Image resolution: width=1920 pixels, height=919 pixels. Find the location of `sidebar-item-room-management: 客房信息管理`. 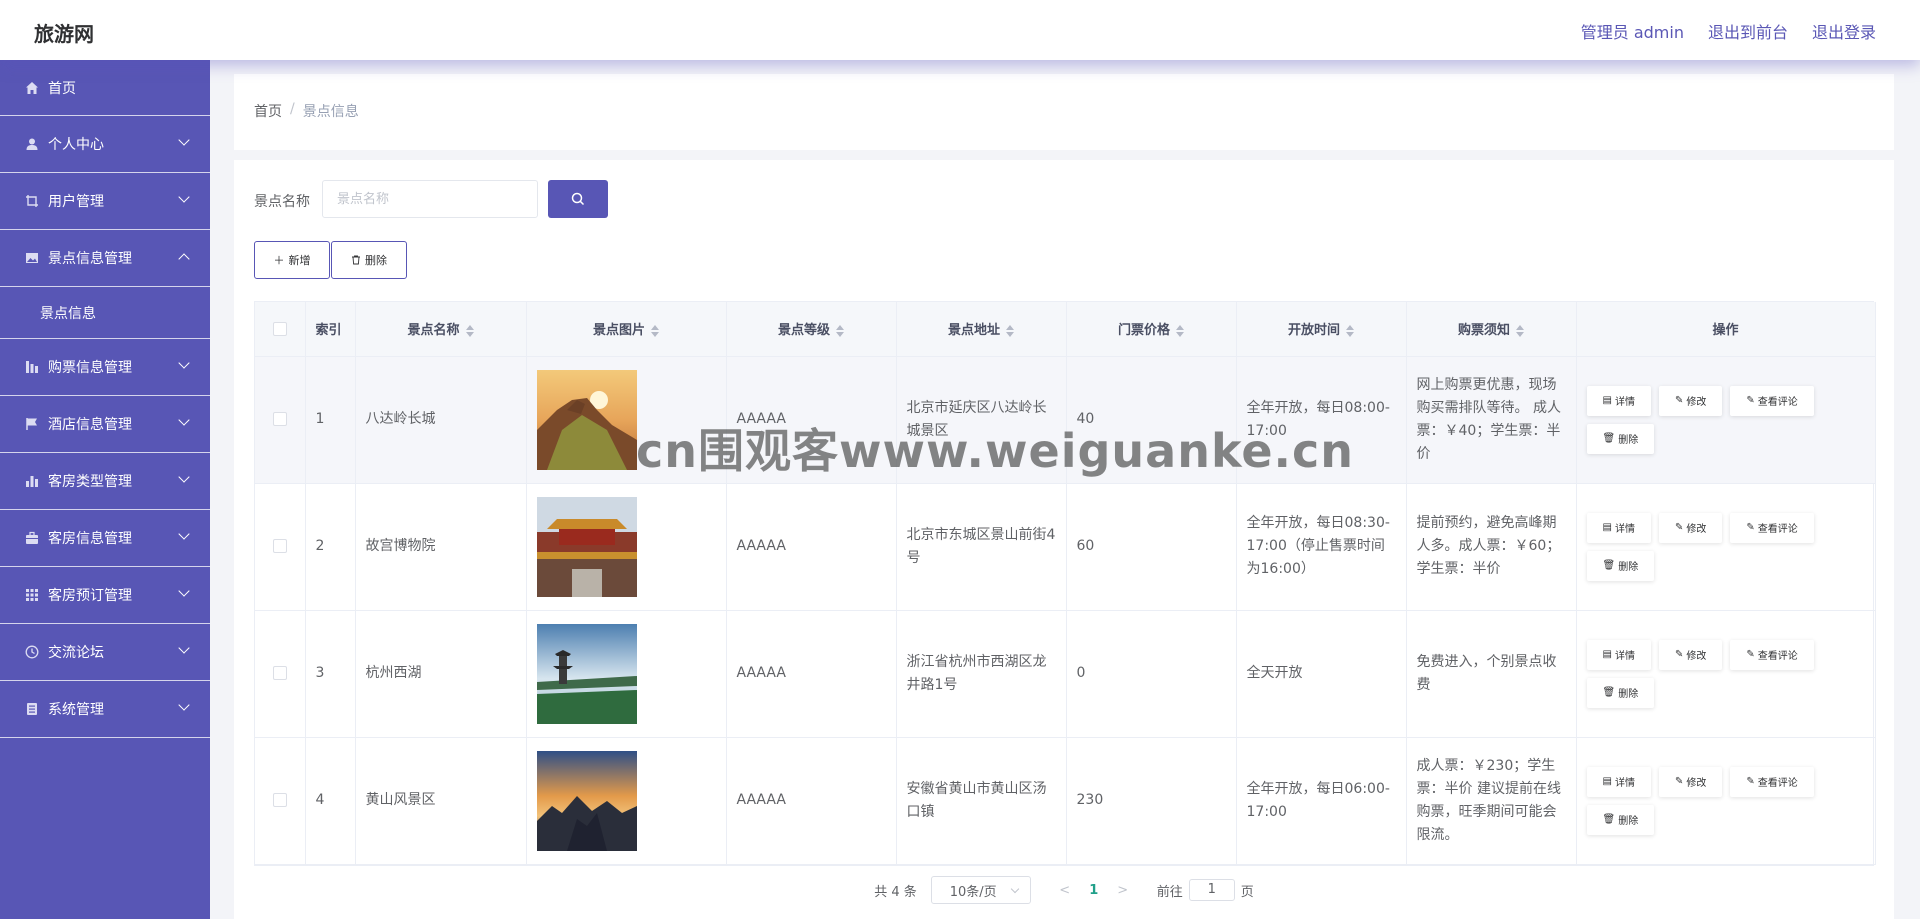

sidebar-item-room-management: 客房信息管理 is located at coordinates (105, 538).